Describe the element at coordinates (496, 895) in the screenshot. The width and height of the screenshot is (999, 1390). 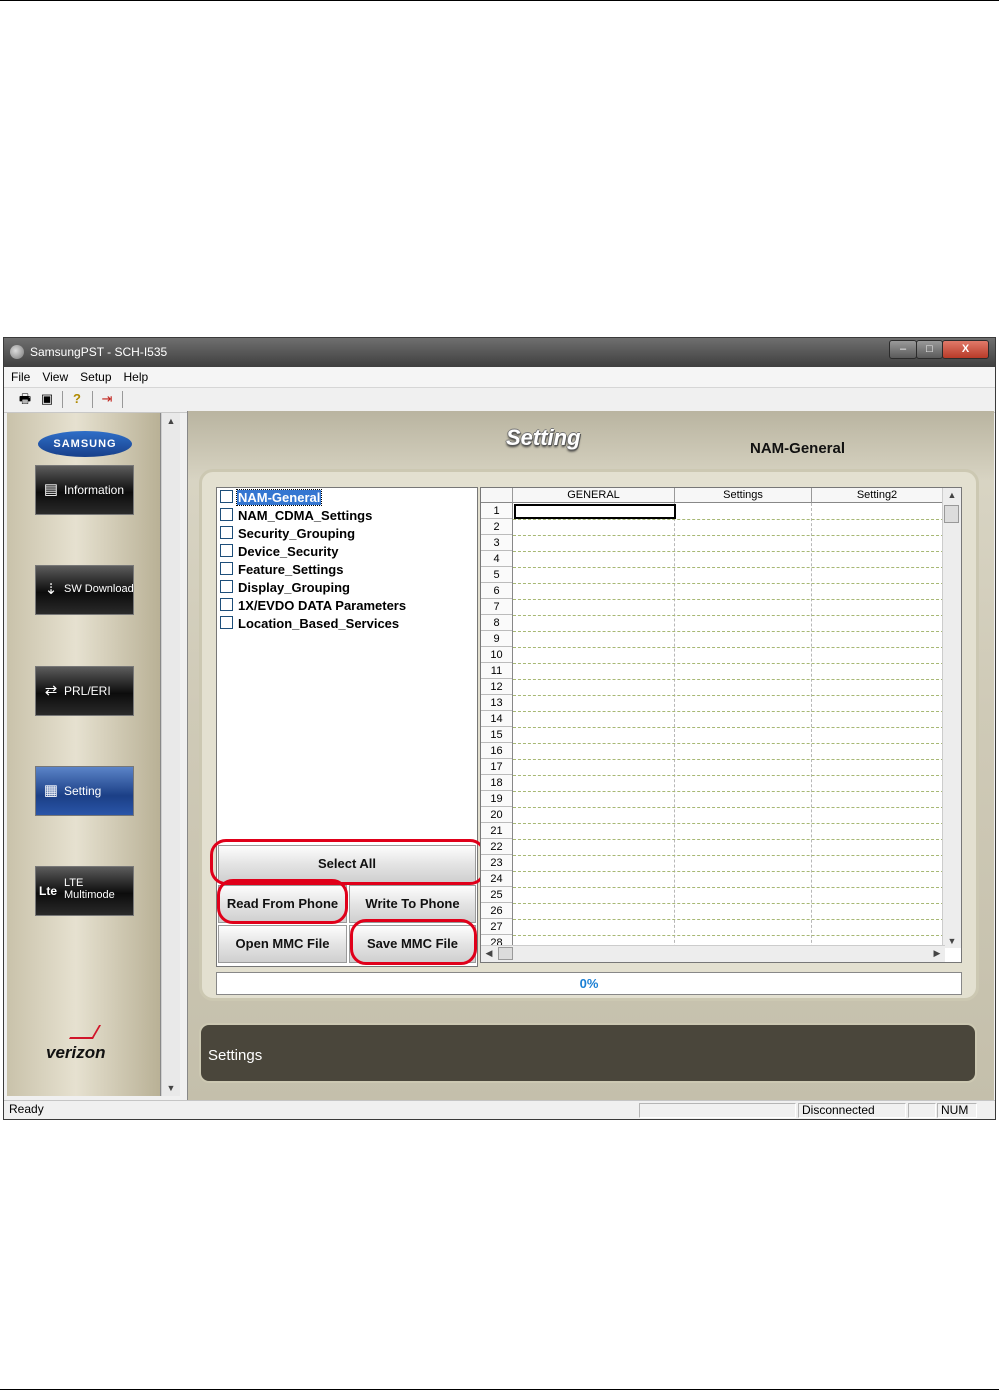
I see `row-number: 25` at that location.